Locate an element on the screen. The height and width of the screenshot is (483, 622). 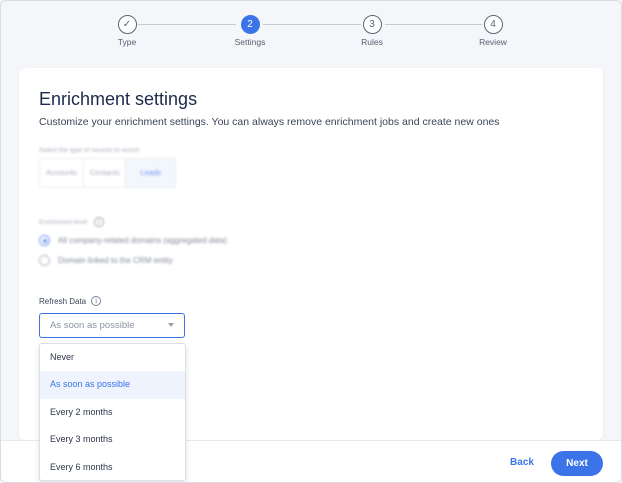
step-settings: 2 Settings is located at coordinates (250, 31).